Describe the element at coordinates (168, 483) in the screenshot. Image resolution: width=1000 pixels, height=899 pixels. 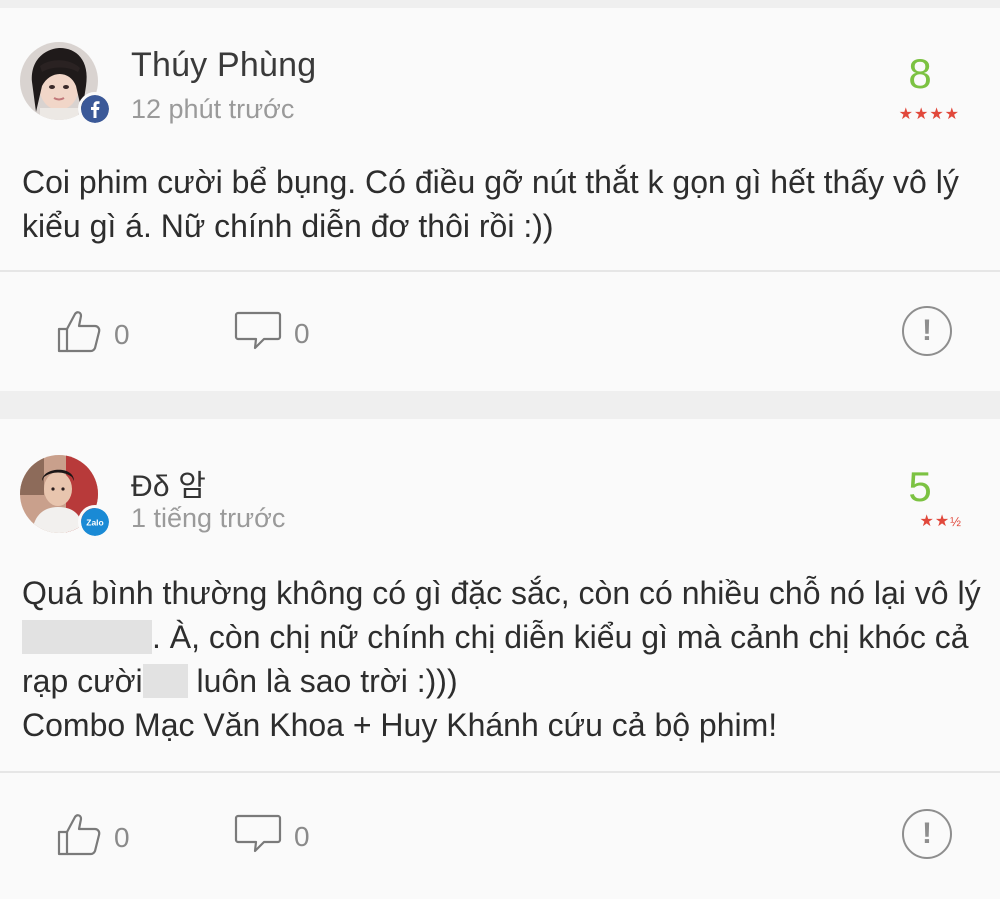
I see `user-name: Đδ 암` at that location.